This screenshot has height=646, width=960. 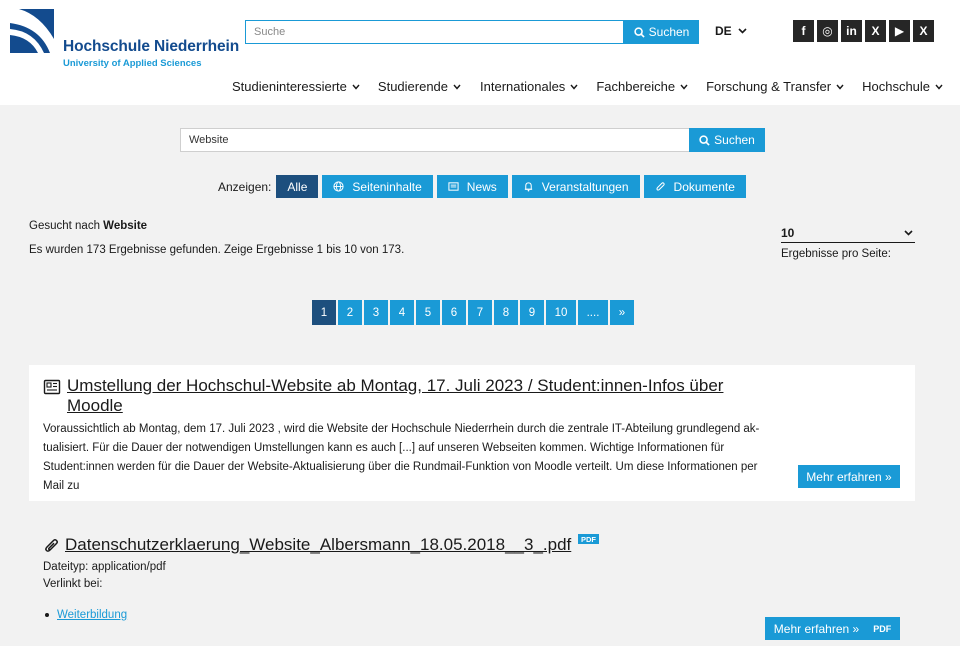 I want to click on per-page-select: 10, so click(x=848, y=233).